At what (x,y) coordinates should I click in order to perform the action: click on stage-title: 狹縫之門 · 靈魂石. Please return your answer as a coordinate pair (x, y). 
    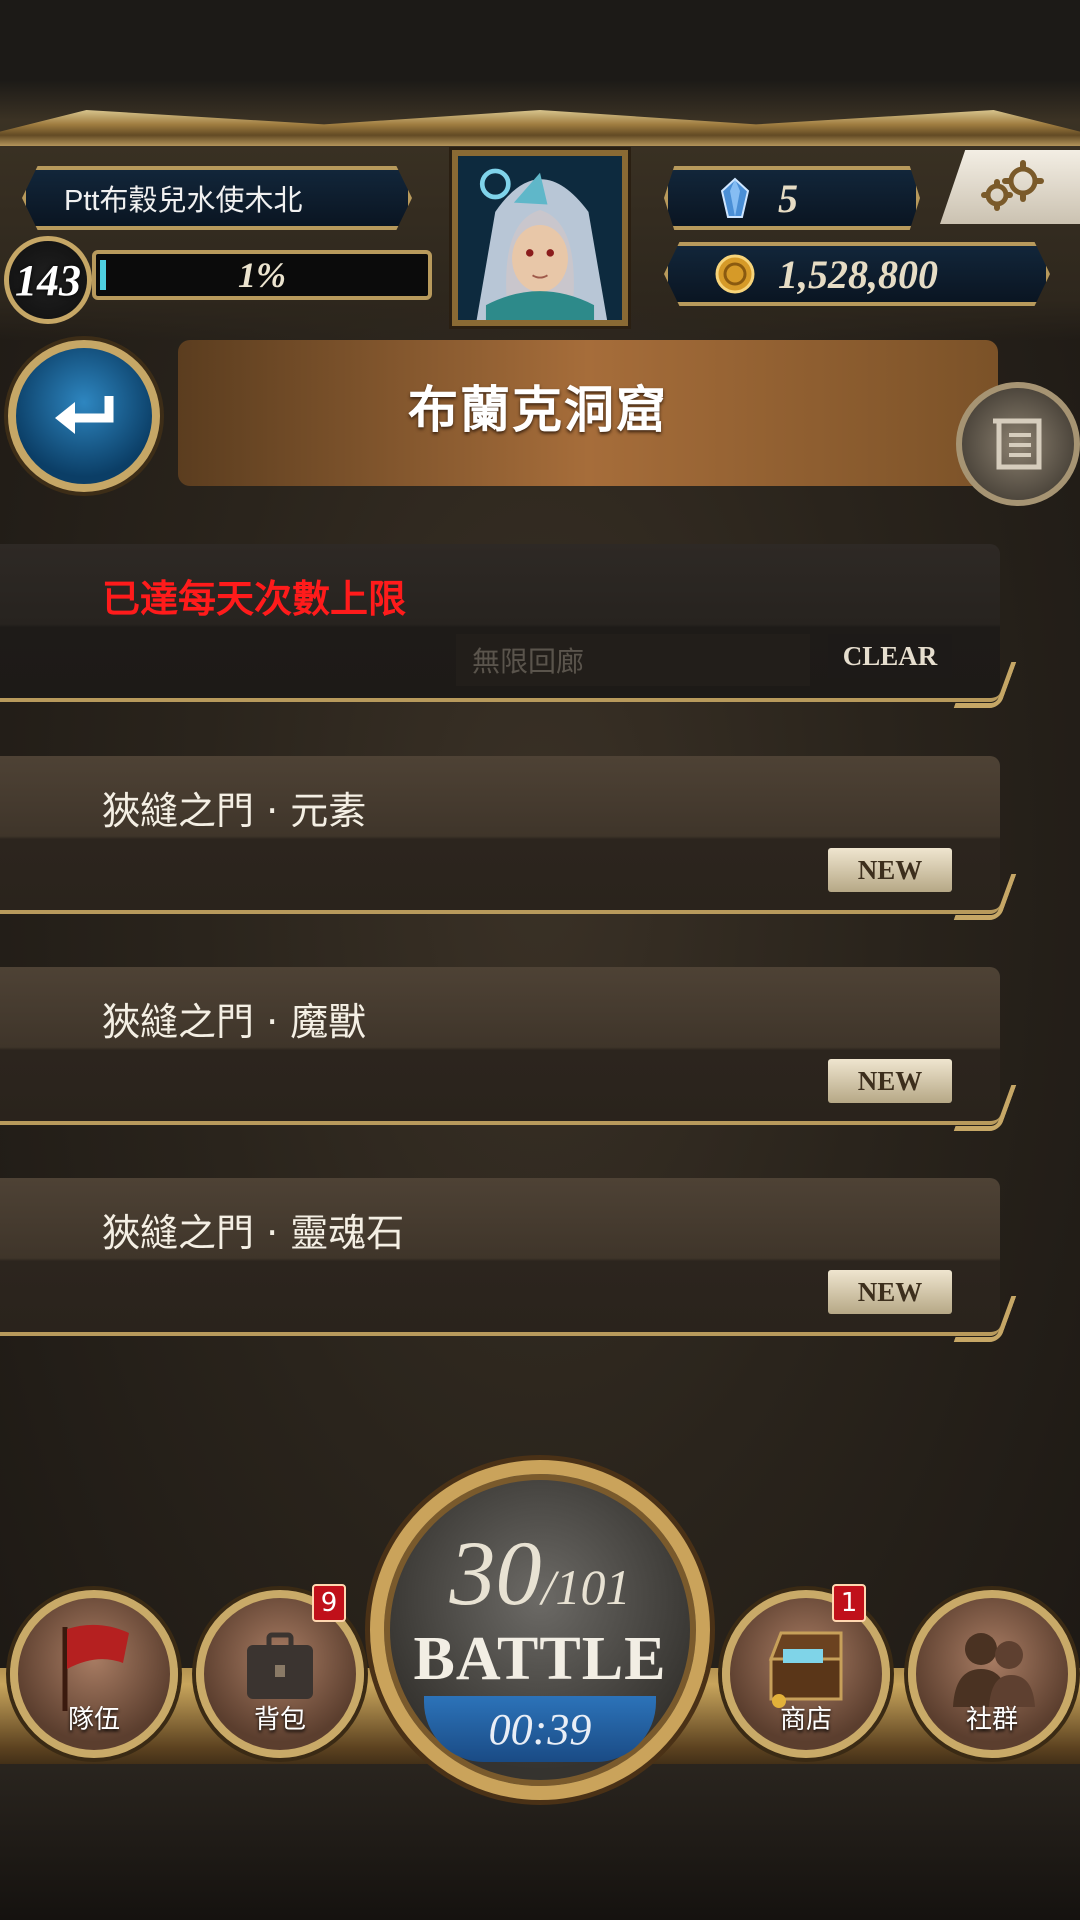
    Looking at the image, I should click on (253, 1233).